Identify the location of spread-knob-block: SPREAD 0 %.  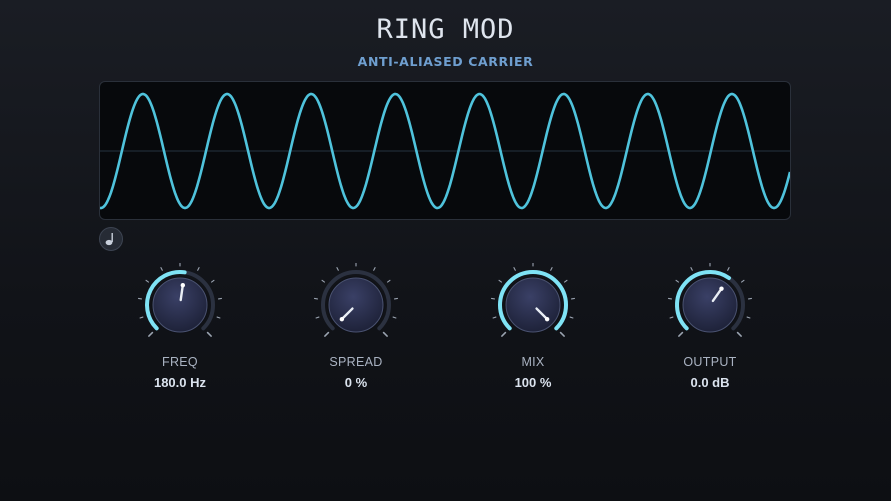
(356, 326).